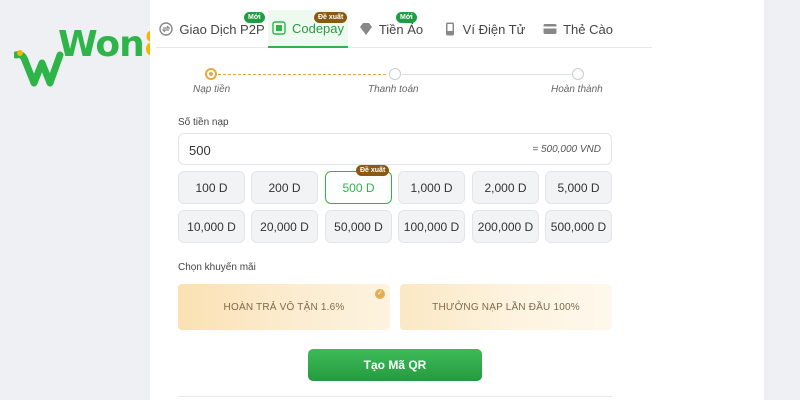 This screenshot has height=400, width=800. Describe the element at coordinates (494, 29) in the screenshot. I see `tab-label: Ví Điện Tử` at that location.